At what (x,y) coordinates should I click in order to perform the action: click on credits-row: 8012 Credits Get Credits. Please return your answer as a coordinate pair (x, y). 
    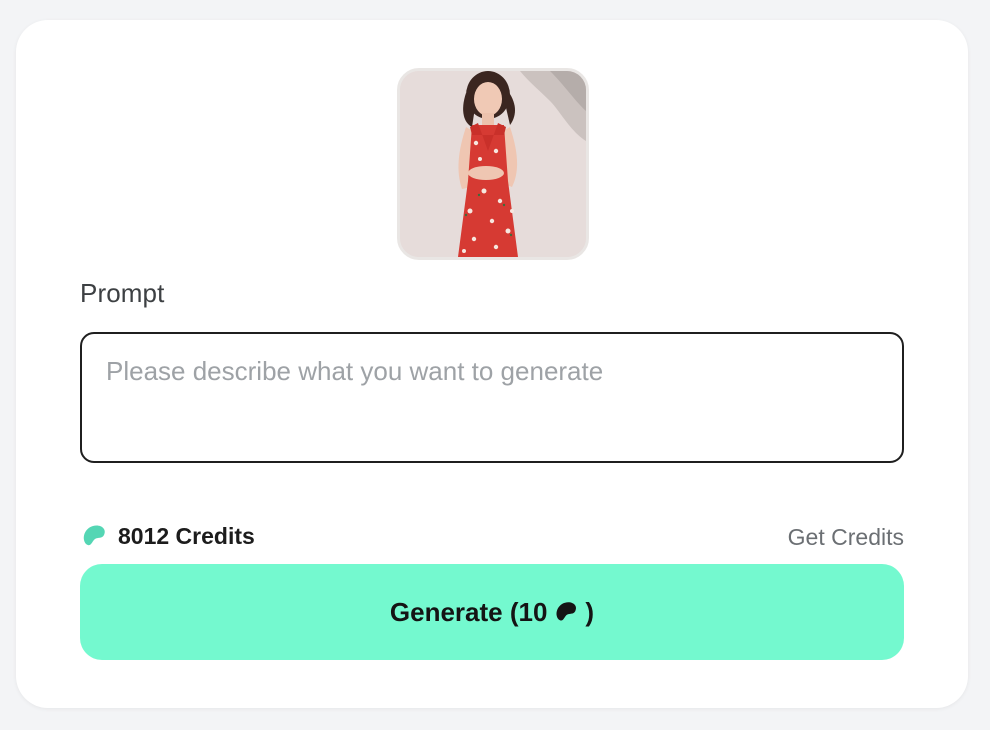
    Looking at the image, I should click on (492, 538).